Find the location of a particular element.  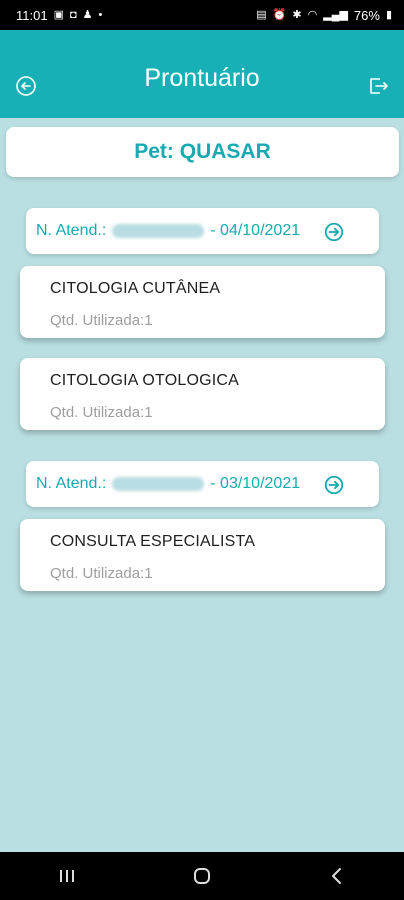

recent-apps-icon is located at coordinates (67, 876).